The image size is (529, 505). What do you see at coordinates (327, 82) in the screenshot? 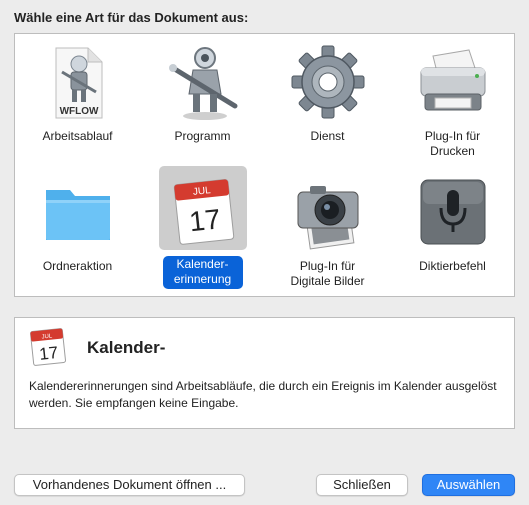
I see `gear-icon` at bounding box center [327, 82].